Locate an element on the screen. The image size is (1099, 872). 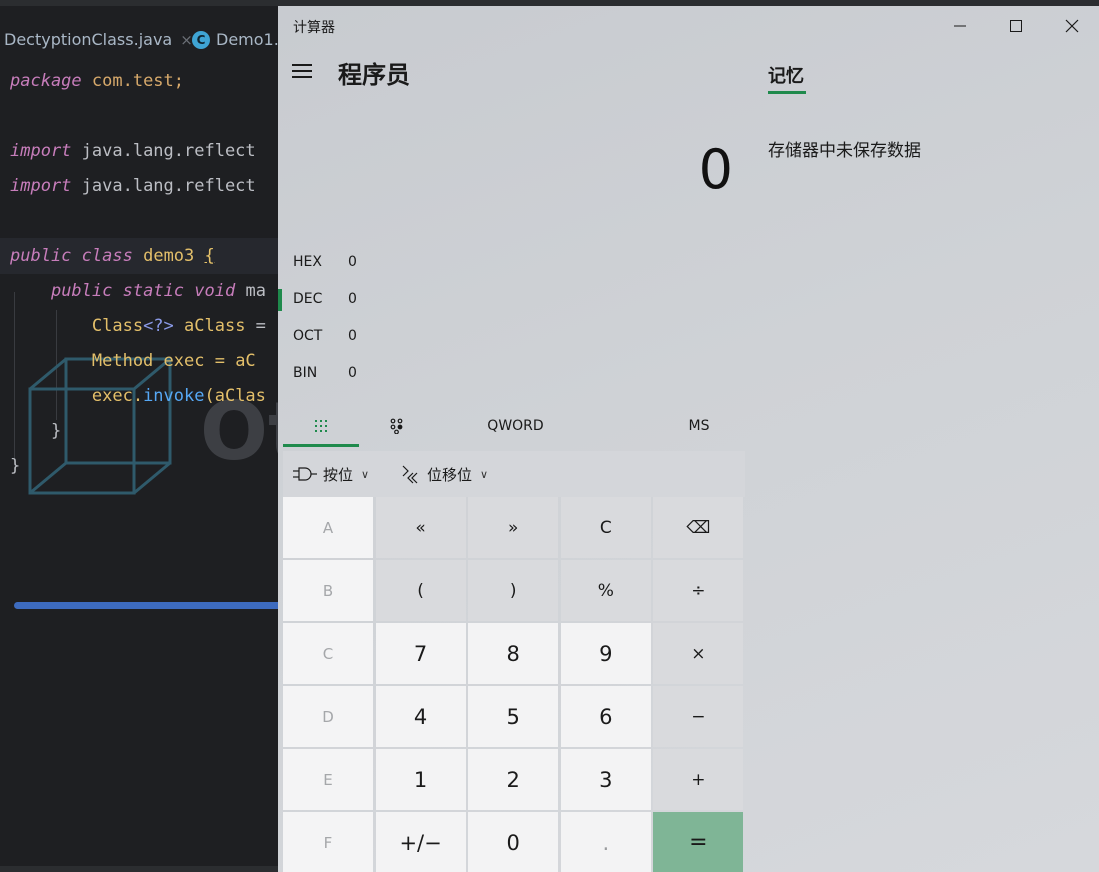
code-token: = aC is located at coordinates (235, 361).